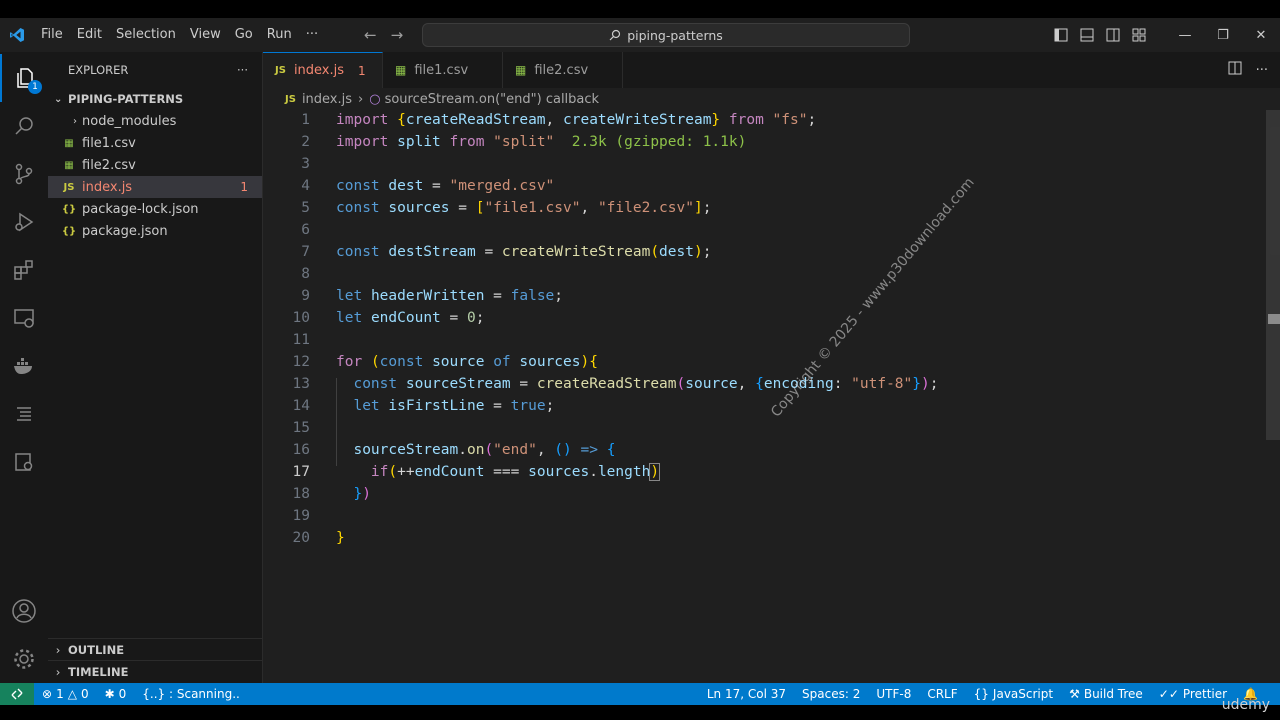  Describe the element at coordinates (615, 35) in the screenshot. I see `search-icon` at that location.